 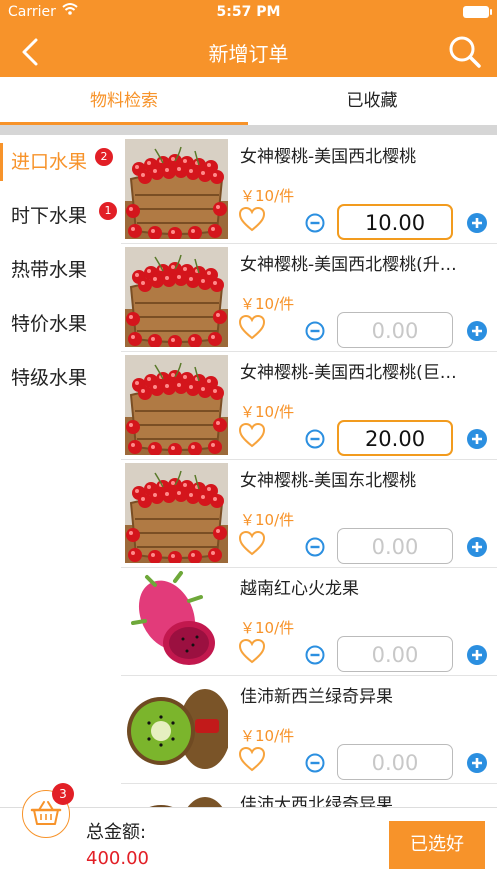 I want to click on product-row: 女神樱桃-美国东北樱桃 ￥10/件 0.00, so click(x=309, y=513).